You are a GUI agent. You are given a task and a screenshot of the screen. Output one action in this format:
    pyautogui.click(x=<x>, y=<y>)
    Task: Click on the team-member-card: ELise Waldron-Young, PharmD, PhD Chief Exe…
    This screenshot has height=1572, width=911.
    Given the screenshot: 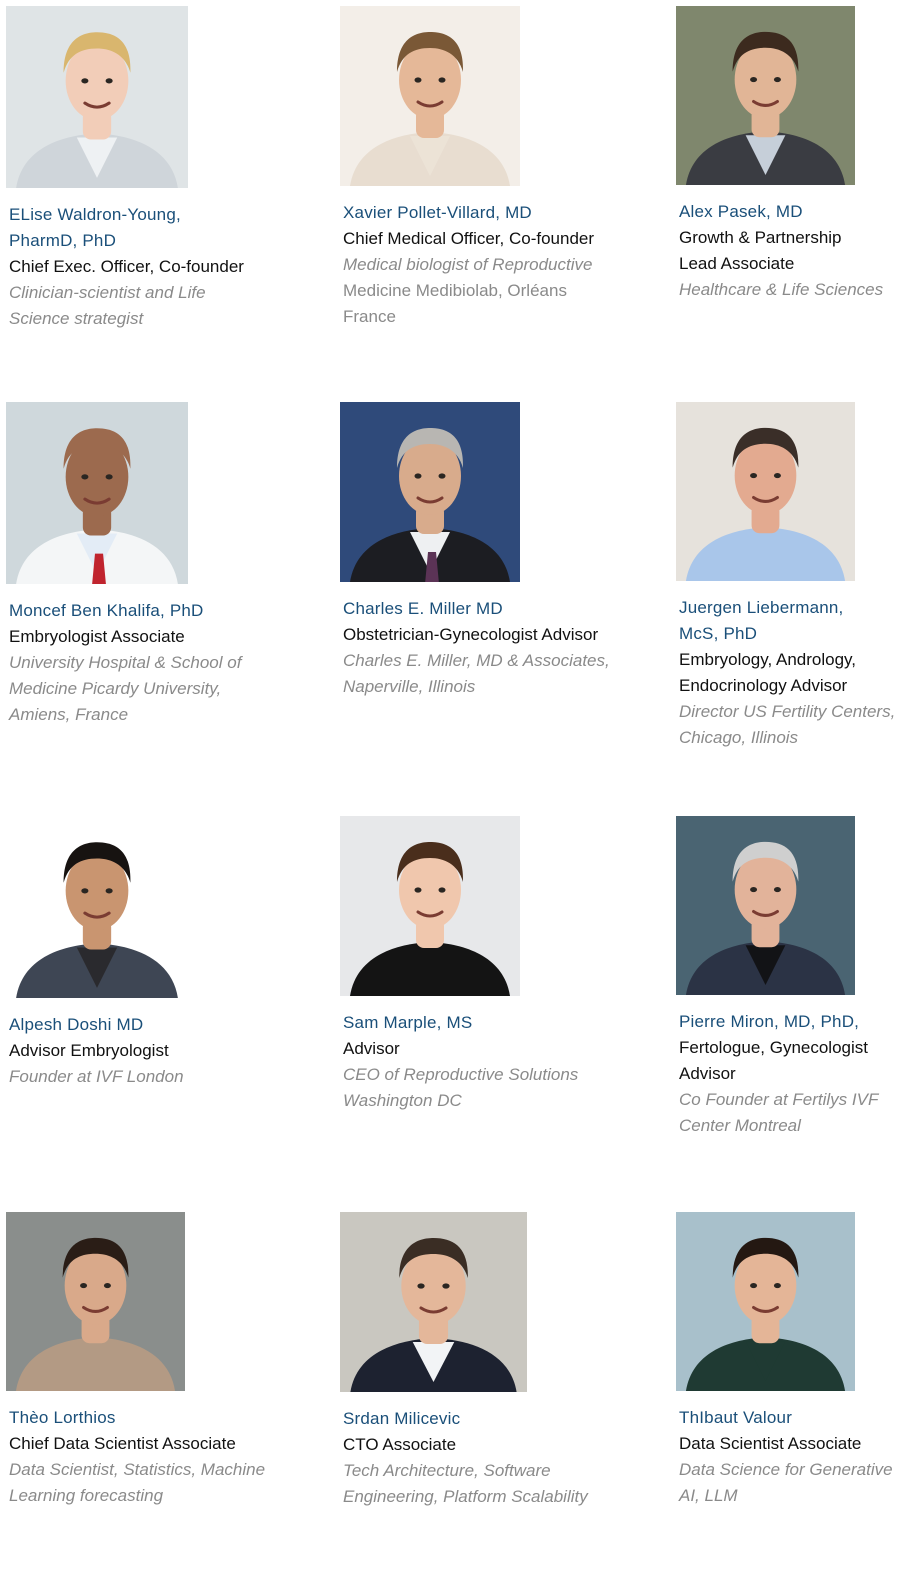 What is the action you would take?
    pyautogui.click(x=151, y=186)
    